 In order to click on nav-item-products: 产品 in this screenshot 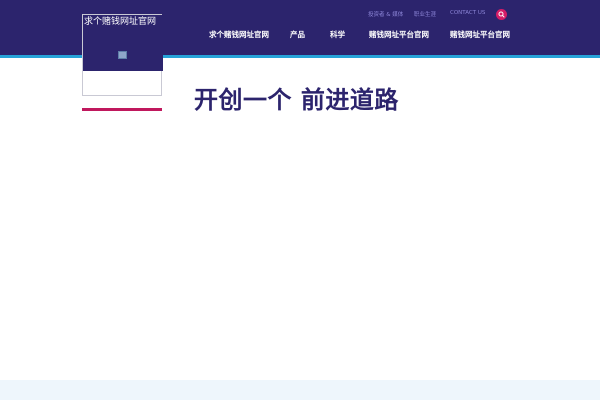, I will do `click(297, 34)`.